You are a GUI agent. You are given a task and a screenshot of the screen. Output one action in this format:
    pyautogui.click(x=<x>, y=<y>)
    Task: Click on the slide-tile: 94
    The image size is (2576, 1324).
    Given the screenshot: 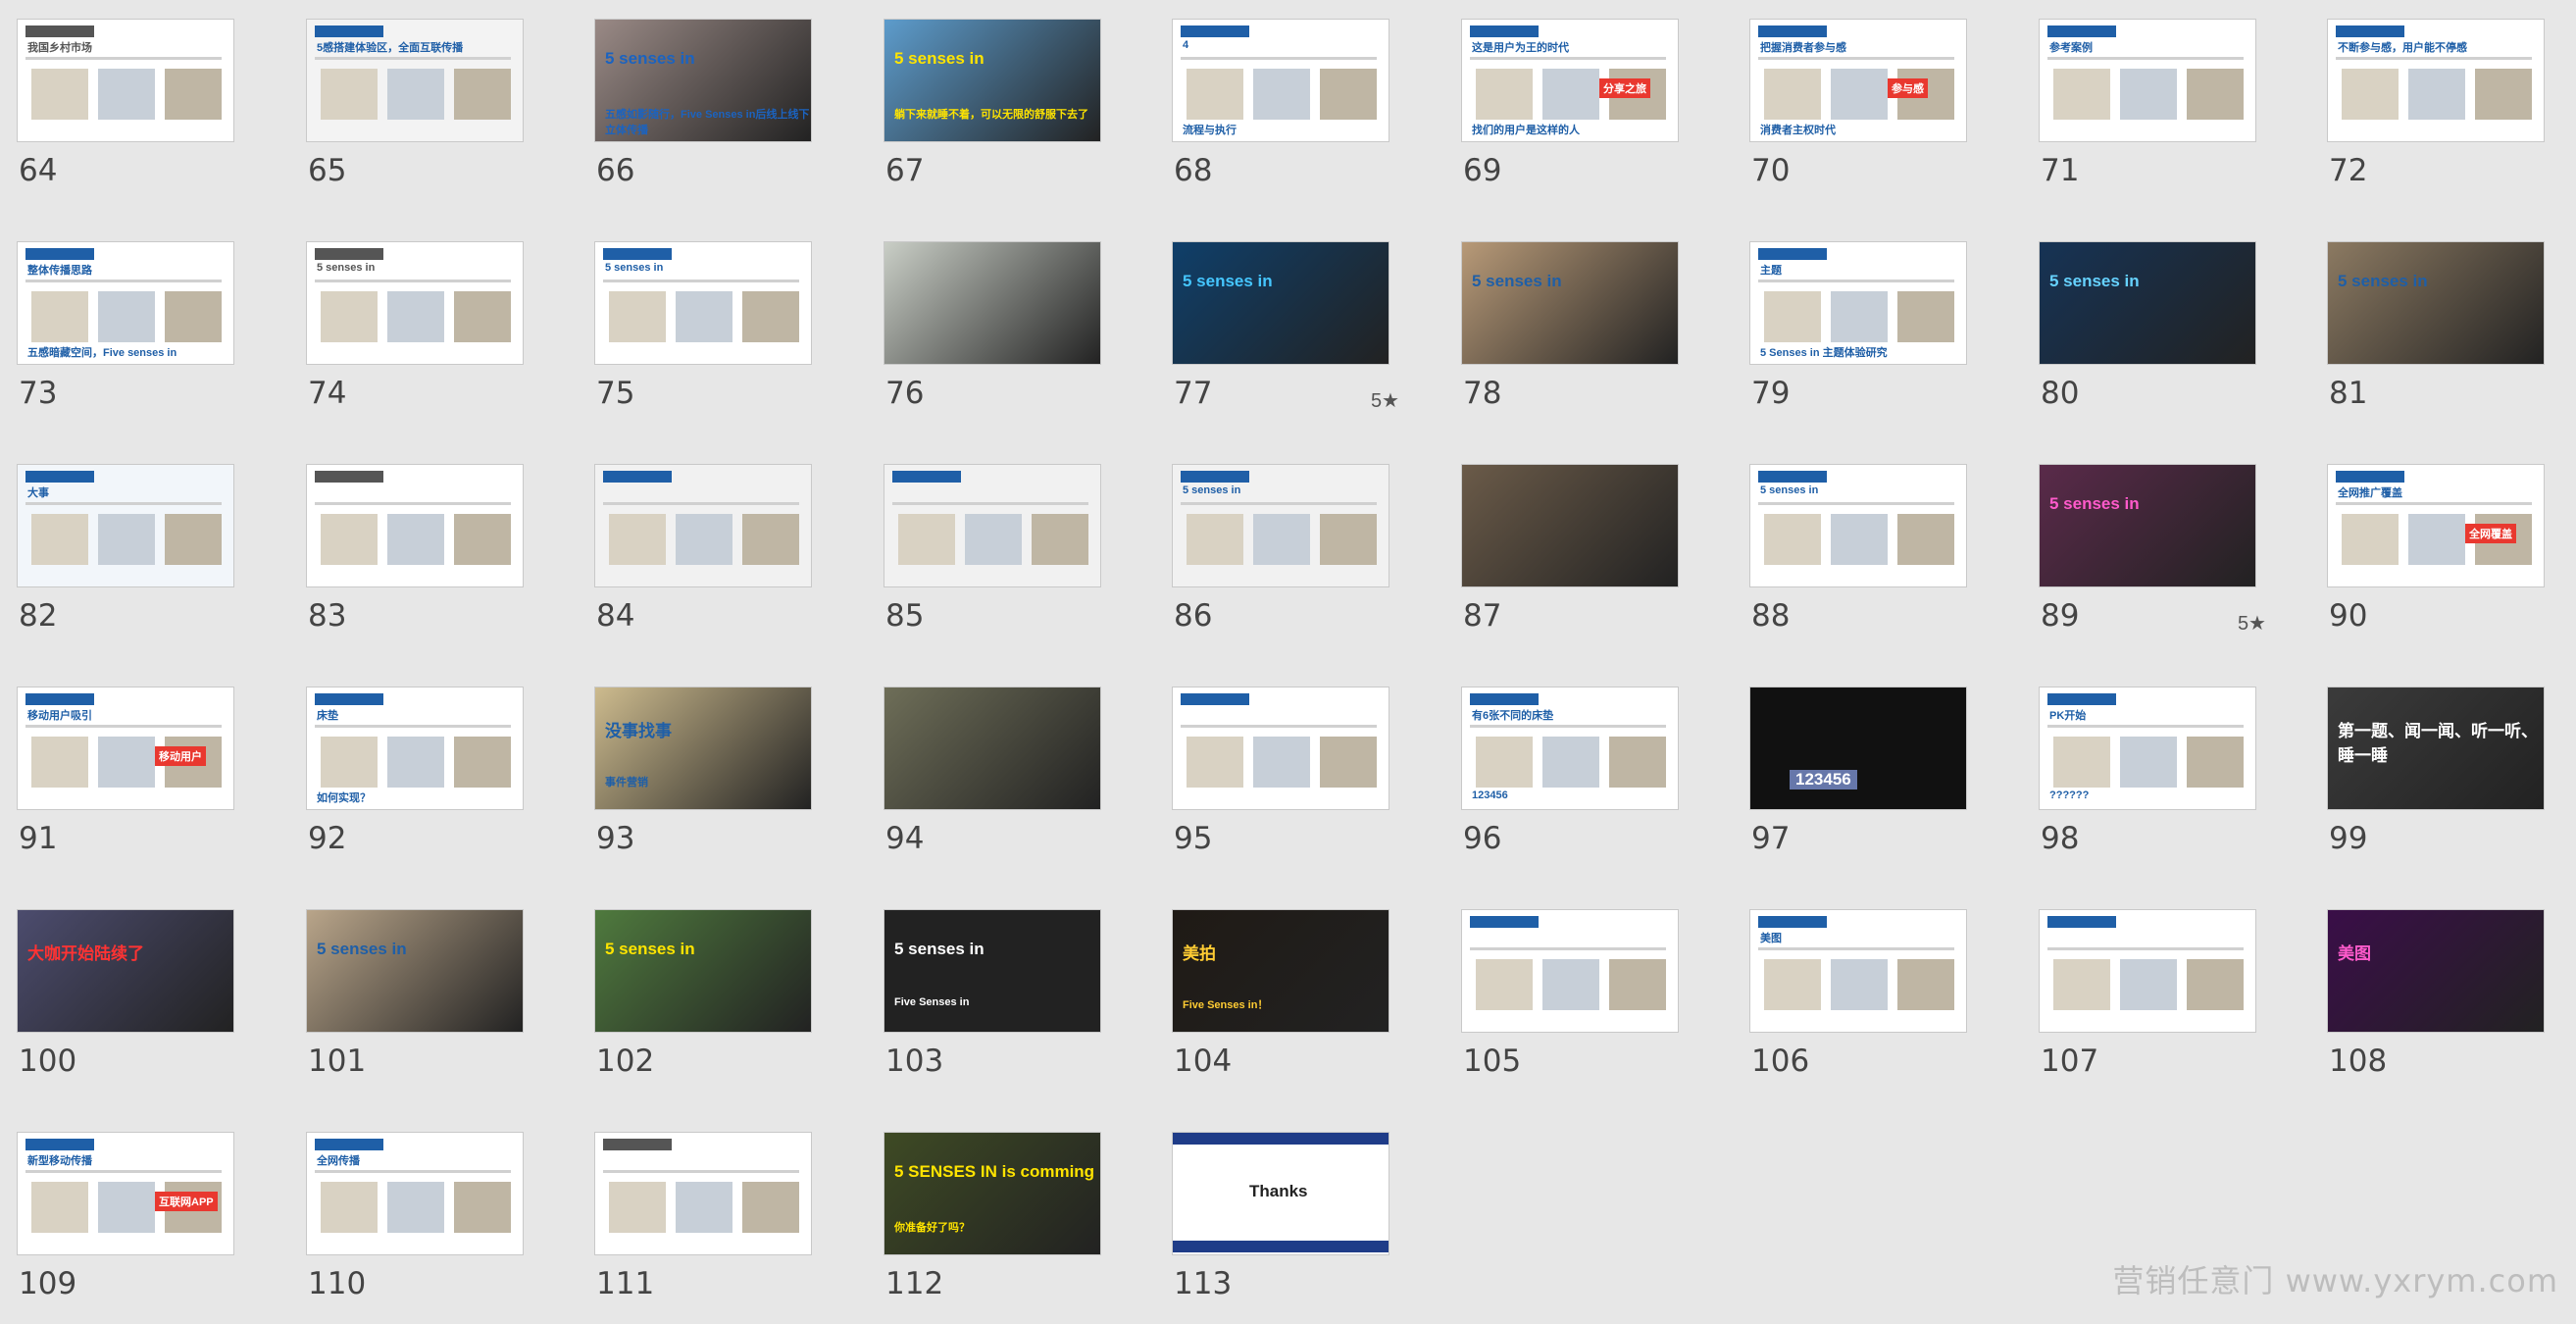 What is the action you would take?
    pyautogui.click(x=992, y=783)
    